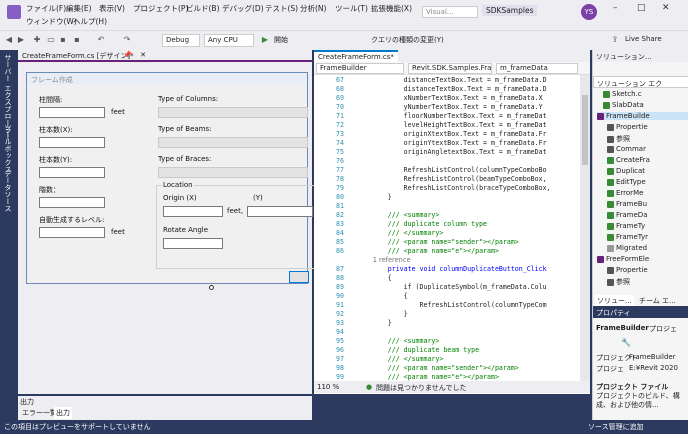 This screenshot has height=434, width=688. I want to click on column-y-input, so click(72, 172).